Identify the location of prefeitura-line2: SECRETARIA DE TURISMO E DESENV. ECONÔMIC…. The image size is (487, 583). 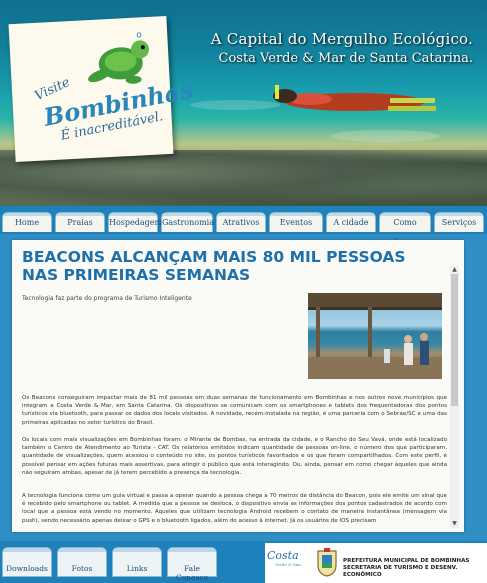
(400, 571).